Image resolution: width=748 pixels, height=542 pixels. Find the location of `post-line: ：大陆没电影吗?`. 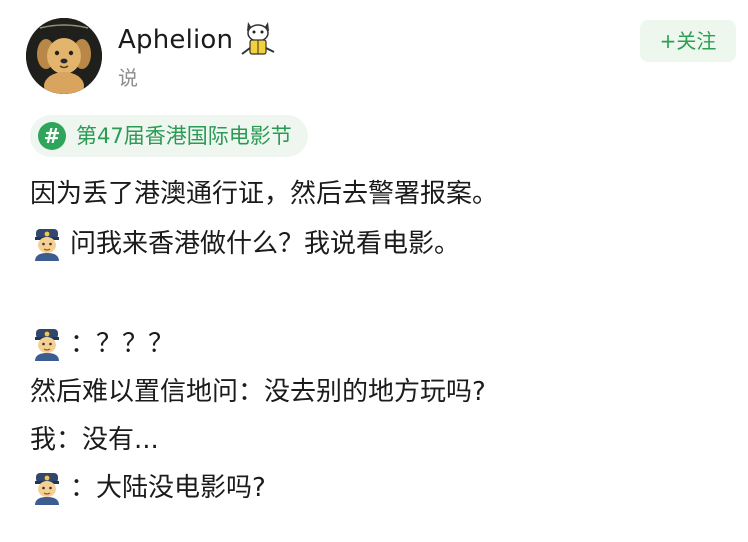

post-line: ：大陆没电影吗? is located at coordinates (148, 488).